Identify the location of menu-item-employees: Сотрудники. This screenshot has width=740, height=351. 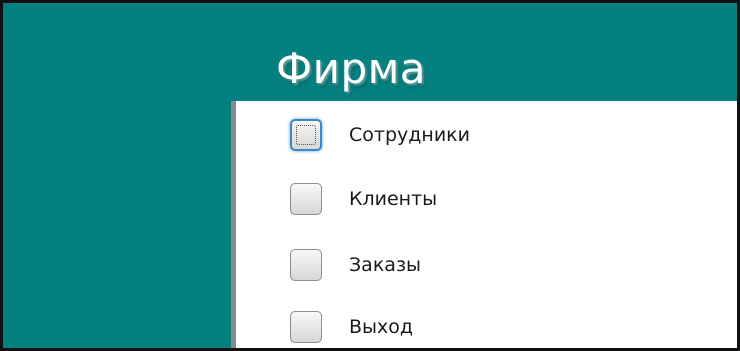
(380, 135).